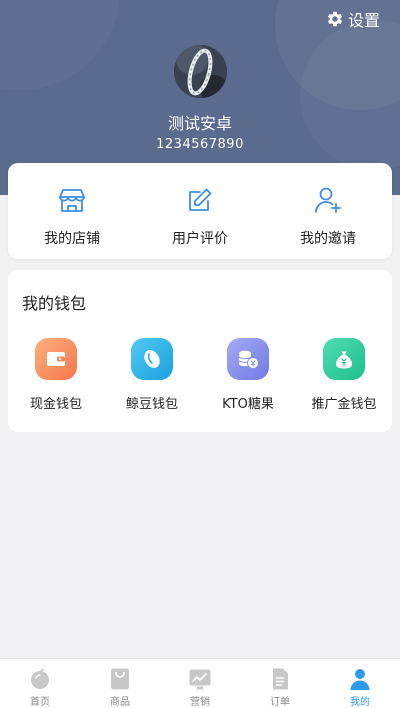  Describe the element at coordinates (60, 45) in the screenshot. I see `header-decoration-circle` at that location.